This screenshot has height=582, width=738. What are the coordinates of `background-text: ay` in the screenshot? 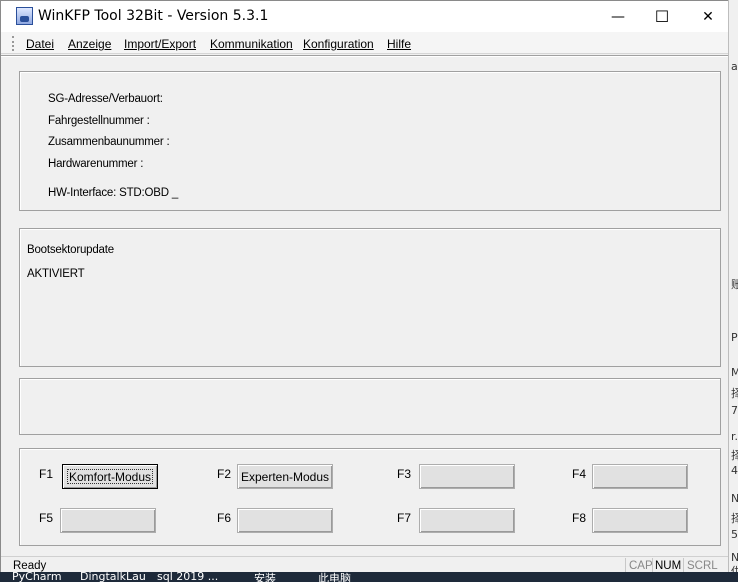 It's located at (734, 66).